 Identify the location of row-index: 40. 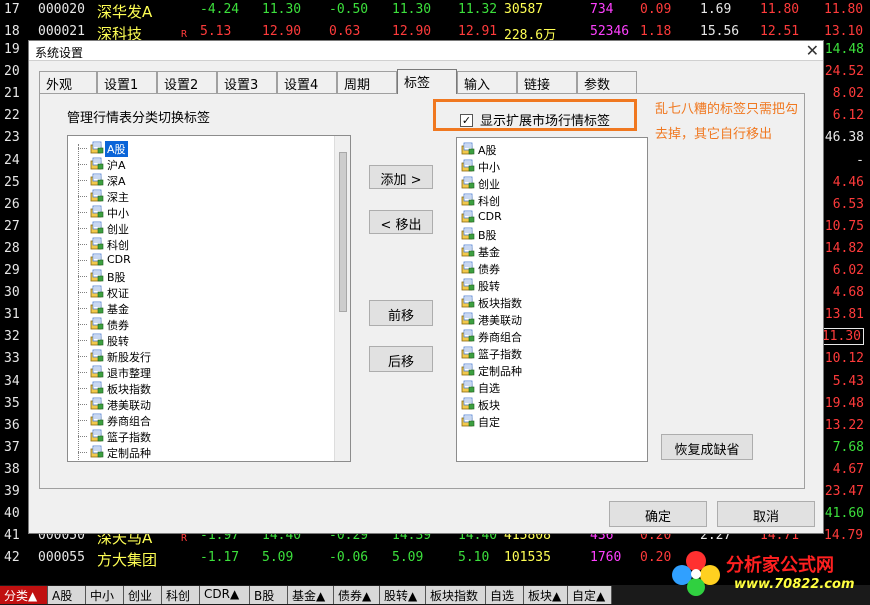
(12, 514).